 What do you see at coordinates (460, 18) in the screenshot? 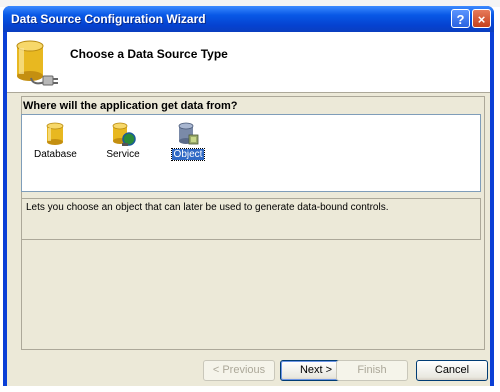
I see `help-button: ?` at bounding box center [460, 18].